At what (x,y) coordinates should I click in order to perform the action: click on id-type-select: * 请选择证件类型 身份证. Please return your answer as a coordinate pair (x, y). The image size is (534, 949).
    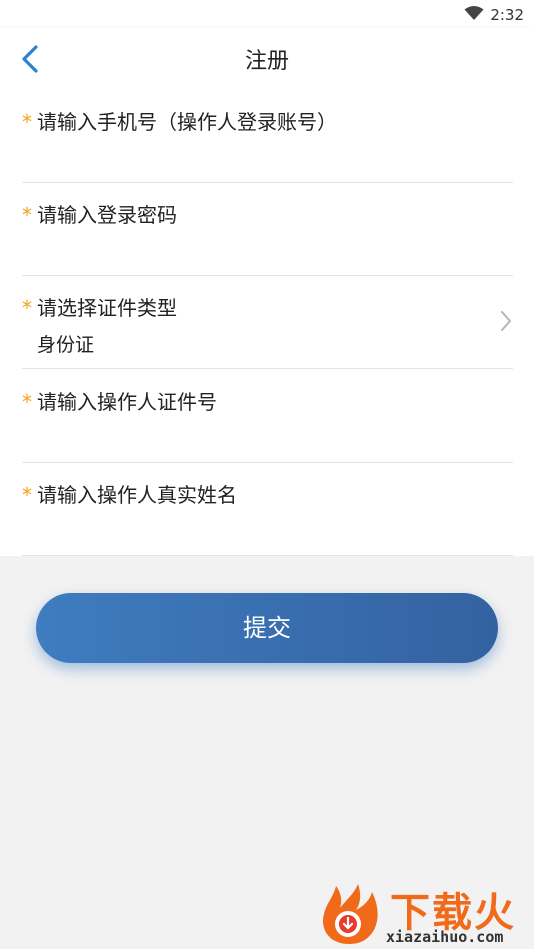
    Looking at the image, I should click on (267, 322).